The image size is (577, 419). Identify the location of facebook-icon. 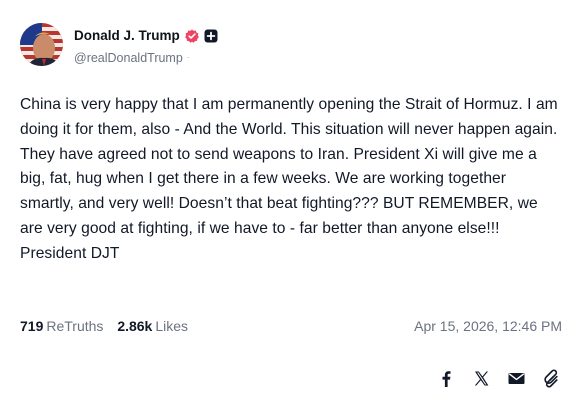
(446, 378).